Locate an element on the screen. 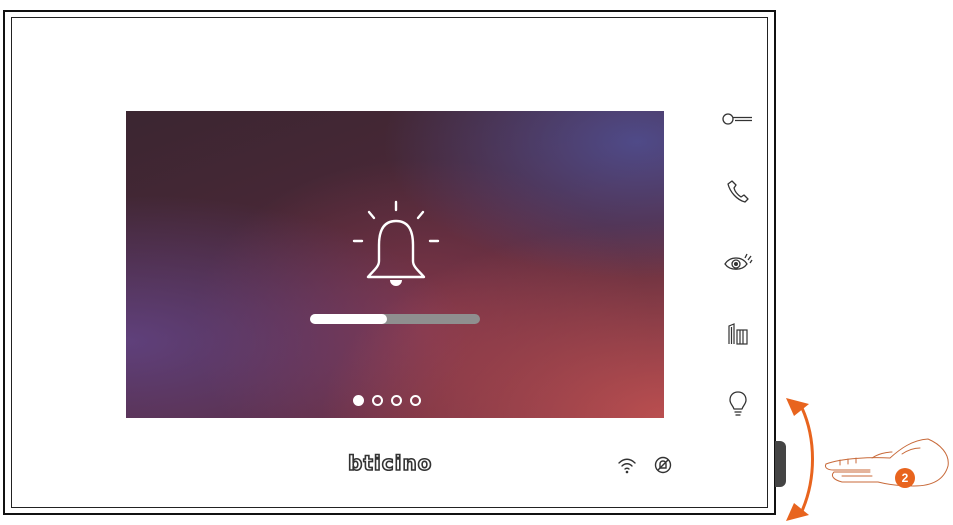 The width and height of the screenshot is (953, 525). phone-icon is located at coordinates (738, 191).